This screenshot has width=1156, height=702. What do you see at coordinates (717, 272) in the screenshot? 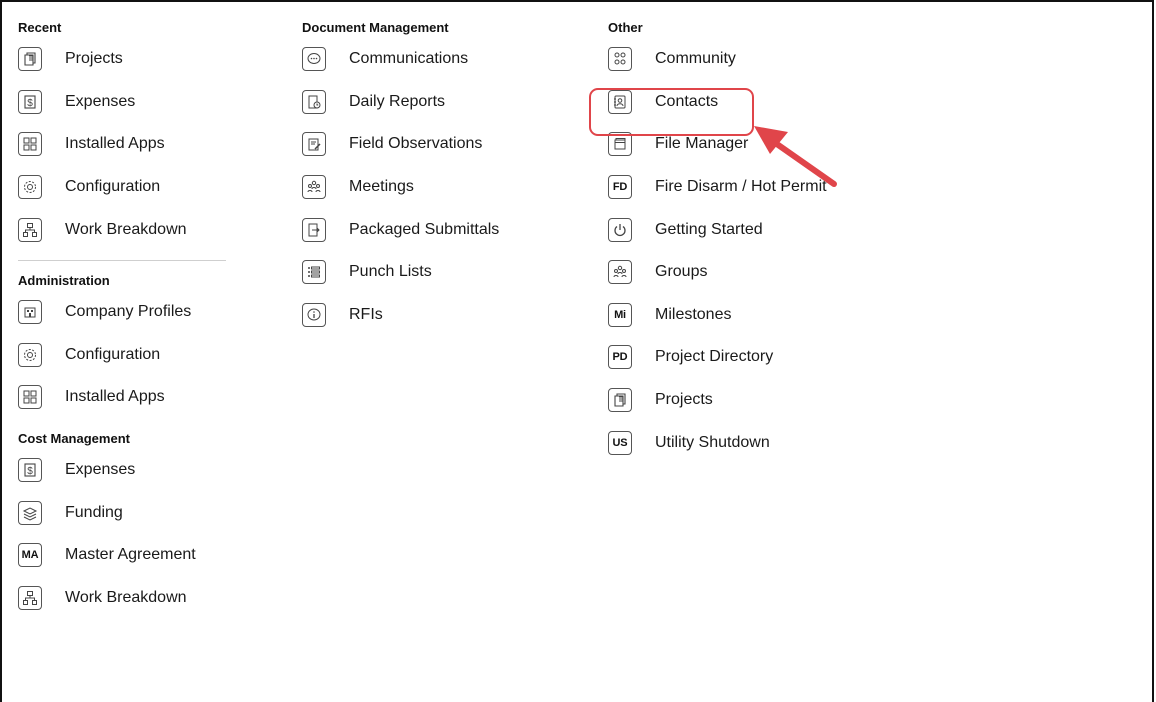
I see `menu-item-groups: Groups` at bounding box center [717, 272].